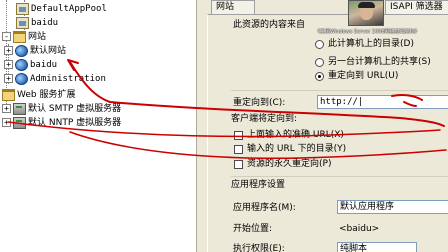 The height and width of the screenshot is (252, 448). I want to click on radio-redirect-url, so click(319, 76).